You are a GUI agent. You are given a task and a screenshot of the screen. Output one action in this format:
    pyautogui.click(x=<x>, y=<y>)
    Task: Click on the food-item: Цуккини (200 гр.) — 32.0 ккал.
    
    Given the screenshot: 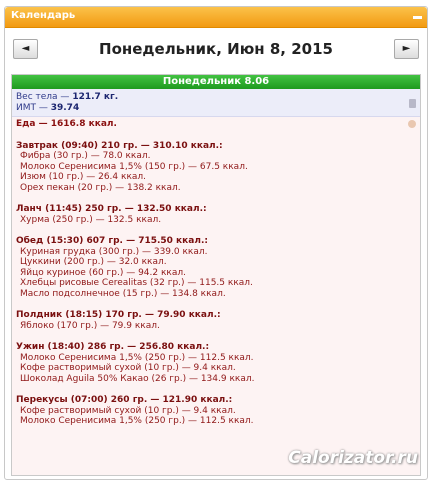 What is the action you would take?
    pyautogui.click(x=93, y=262)
    